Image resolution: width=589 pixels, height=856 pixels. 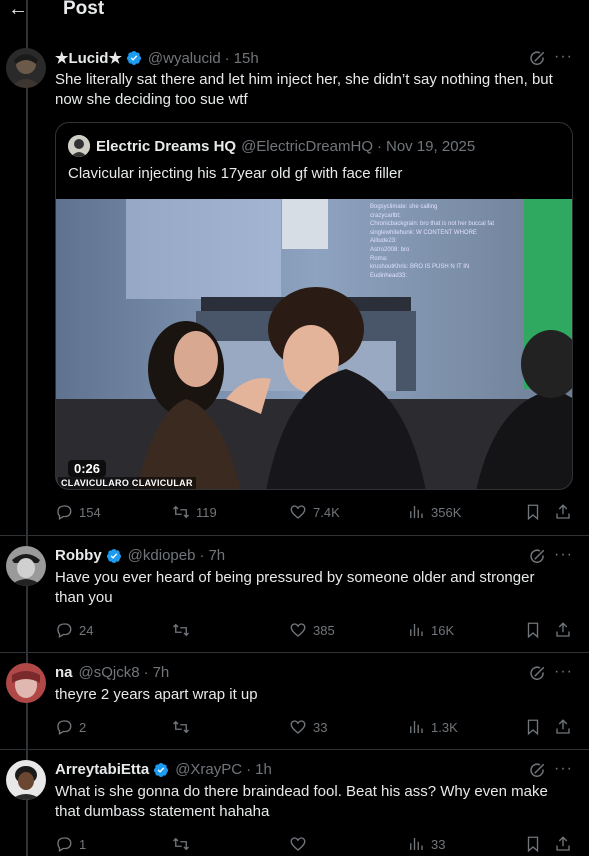 What do you see at coordinates (162, 555) in the screenshot?
I see `handle: @kdiopeb` at bounding box center [162, 555].